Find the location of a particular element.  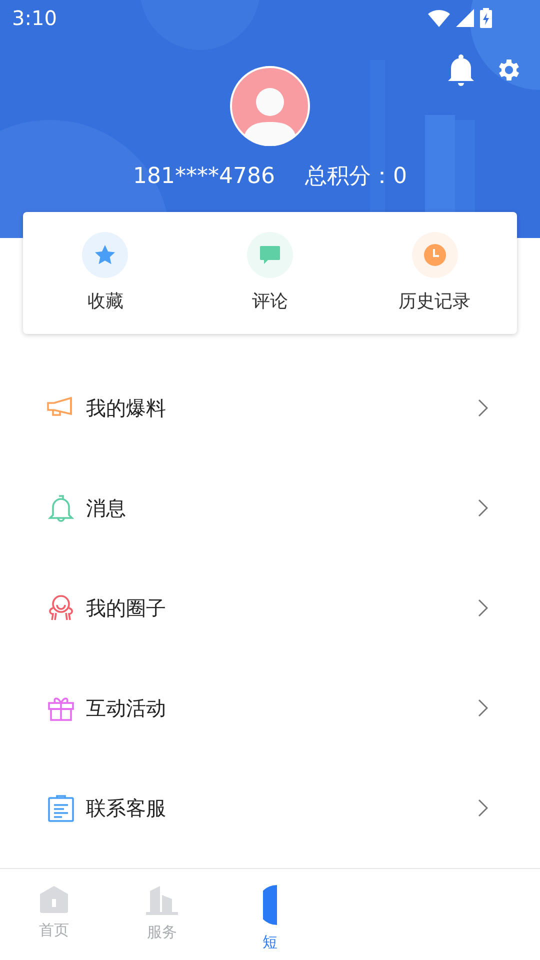

clipboard-icon is located at coordinates (61, 808).